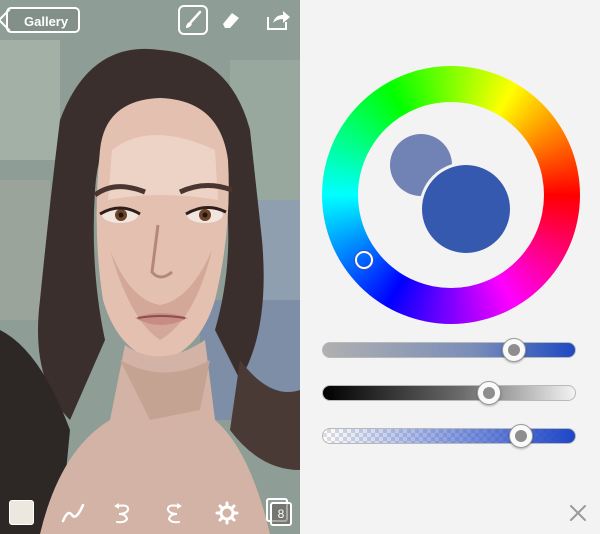  I want to click on redo-swirl-icon, so click(174, 513).